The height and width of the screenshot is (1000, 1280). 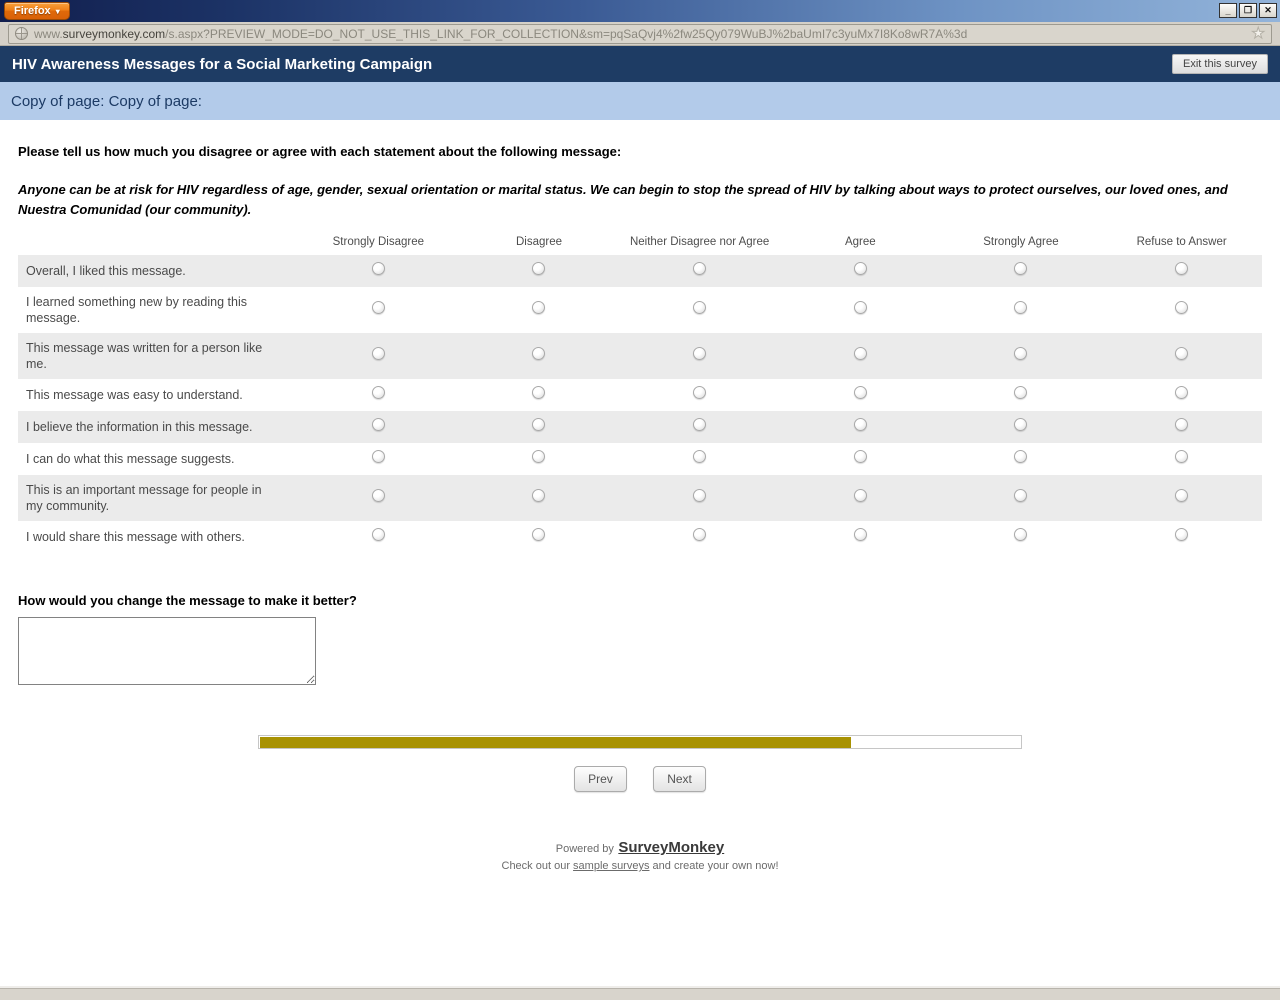 I want to click on matrix-row-label: Overall, I liked this message., so click(x=158, y=271).